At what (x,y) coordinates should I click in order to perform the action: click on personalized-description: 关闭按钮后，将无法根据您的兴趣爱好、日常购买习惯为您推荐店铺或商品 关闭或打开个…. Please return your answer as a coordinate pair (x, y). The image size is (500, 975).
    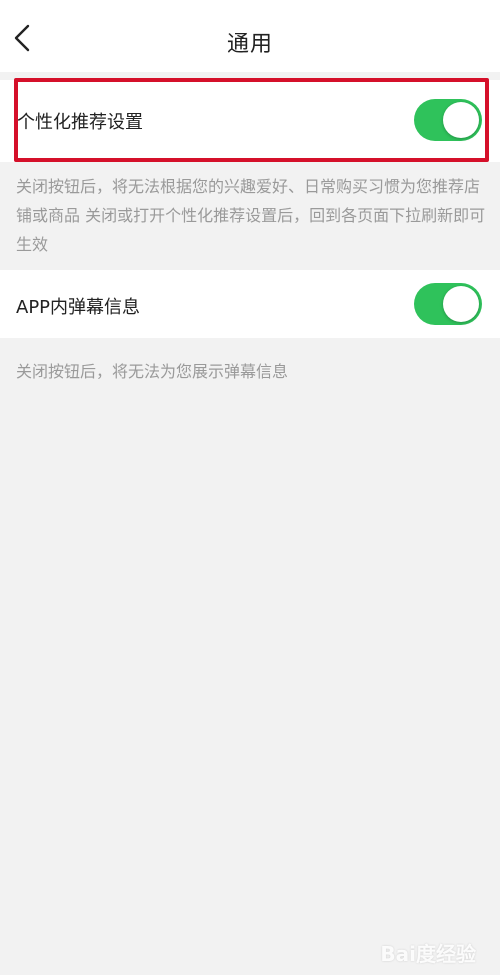
    Looking at the image, I should click on (251, 215).